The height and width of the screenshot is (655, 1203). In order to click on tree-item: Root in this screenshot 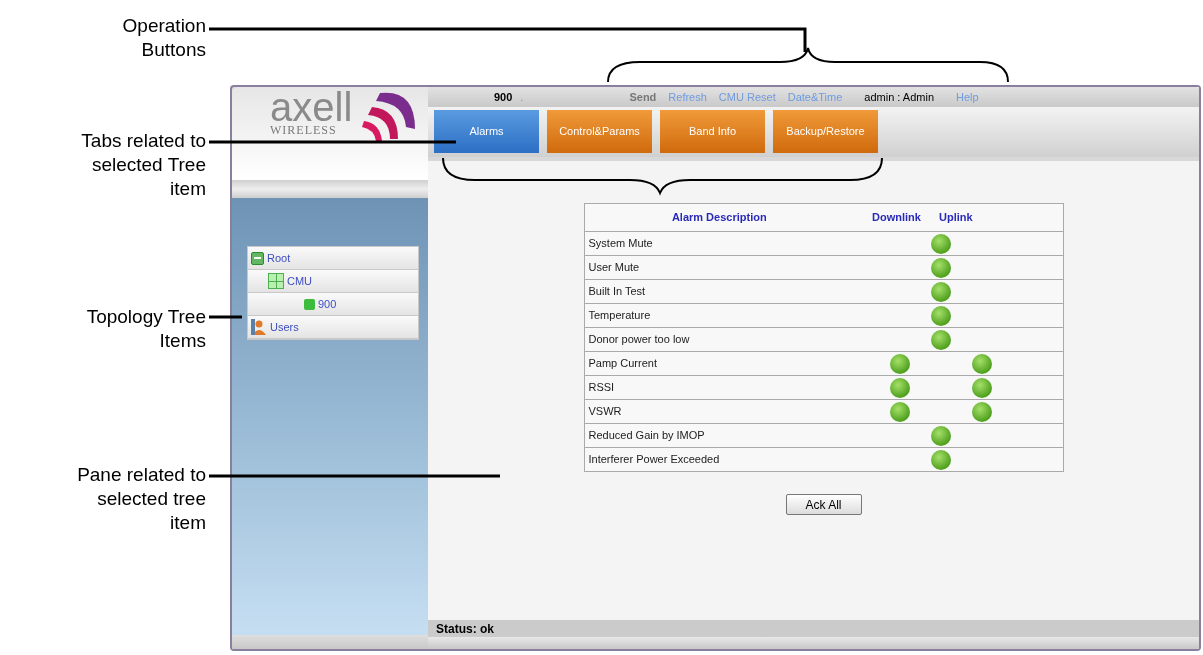, I will do `click(333, 258)`.